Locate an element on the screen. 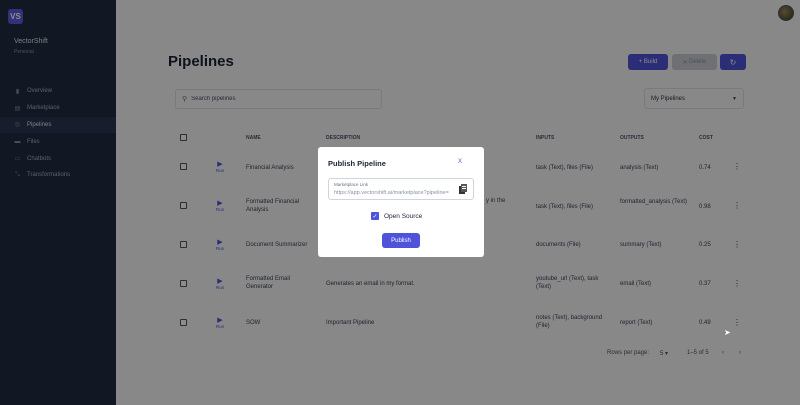  publish-button: Publish is located at coordinates (401, 240).